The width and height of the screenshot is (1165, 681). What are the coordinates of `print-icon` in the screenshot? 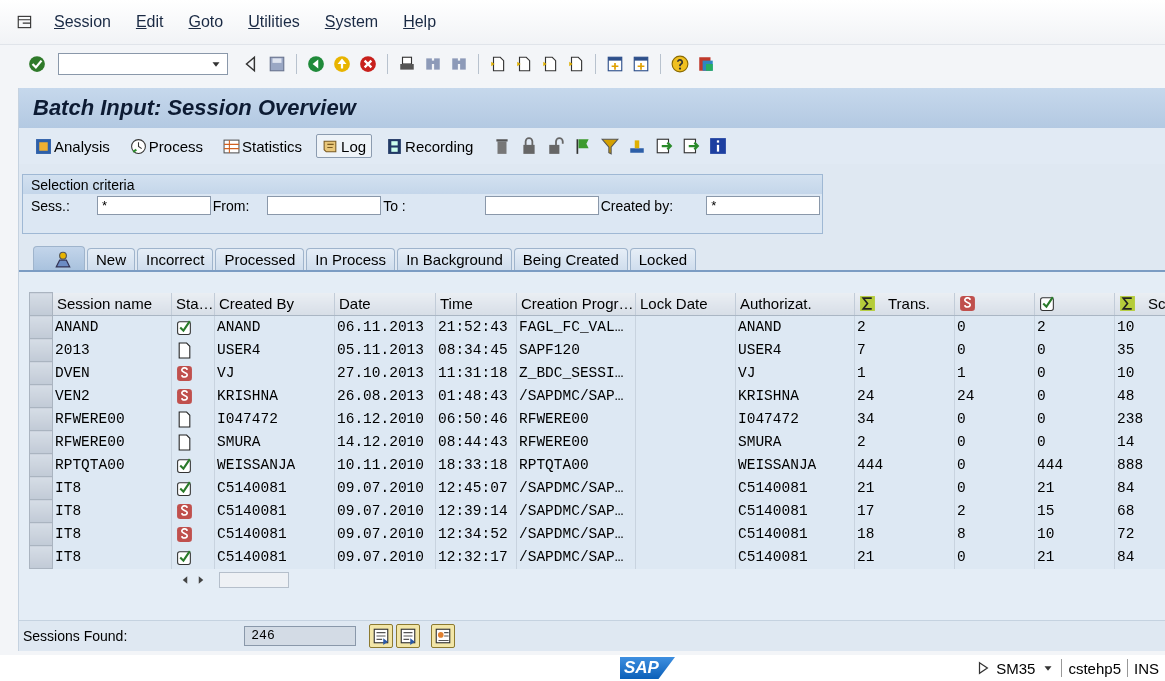 It's located at (407, 64).